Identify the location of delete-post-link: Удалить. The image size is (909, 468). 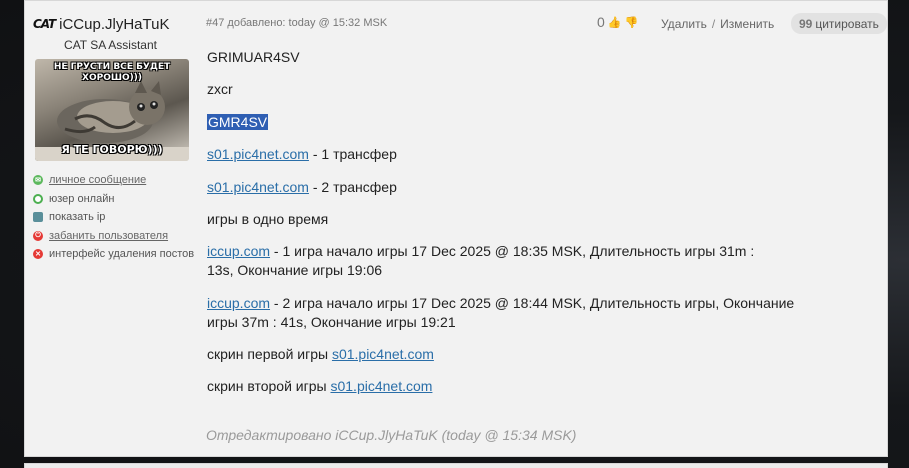
(684, 24).